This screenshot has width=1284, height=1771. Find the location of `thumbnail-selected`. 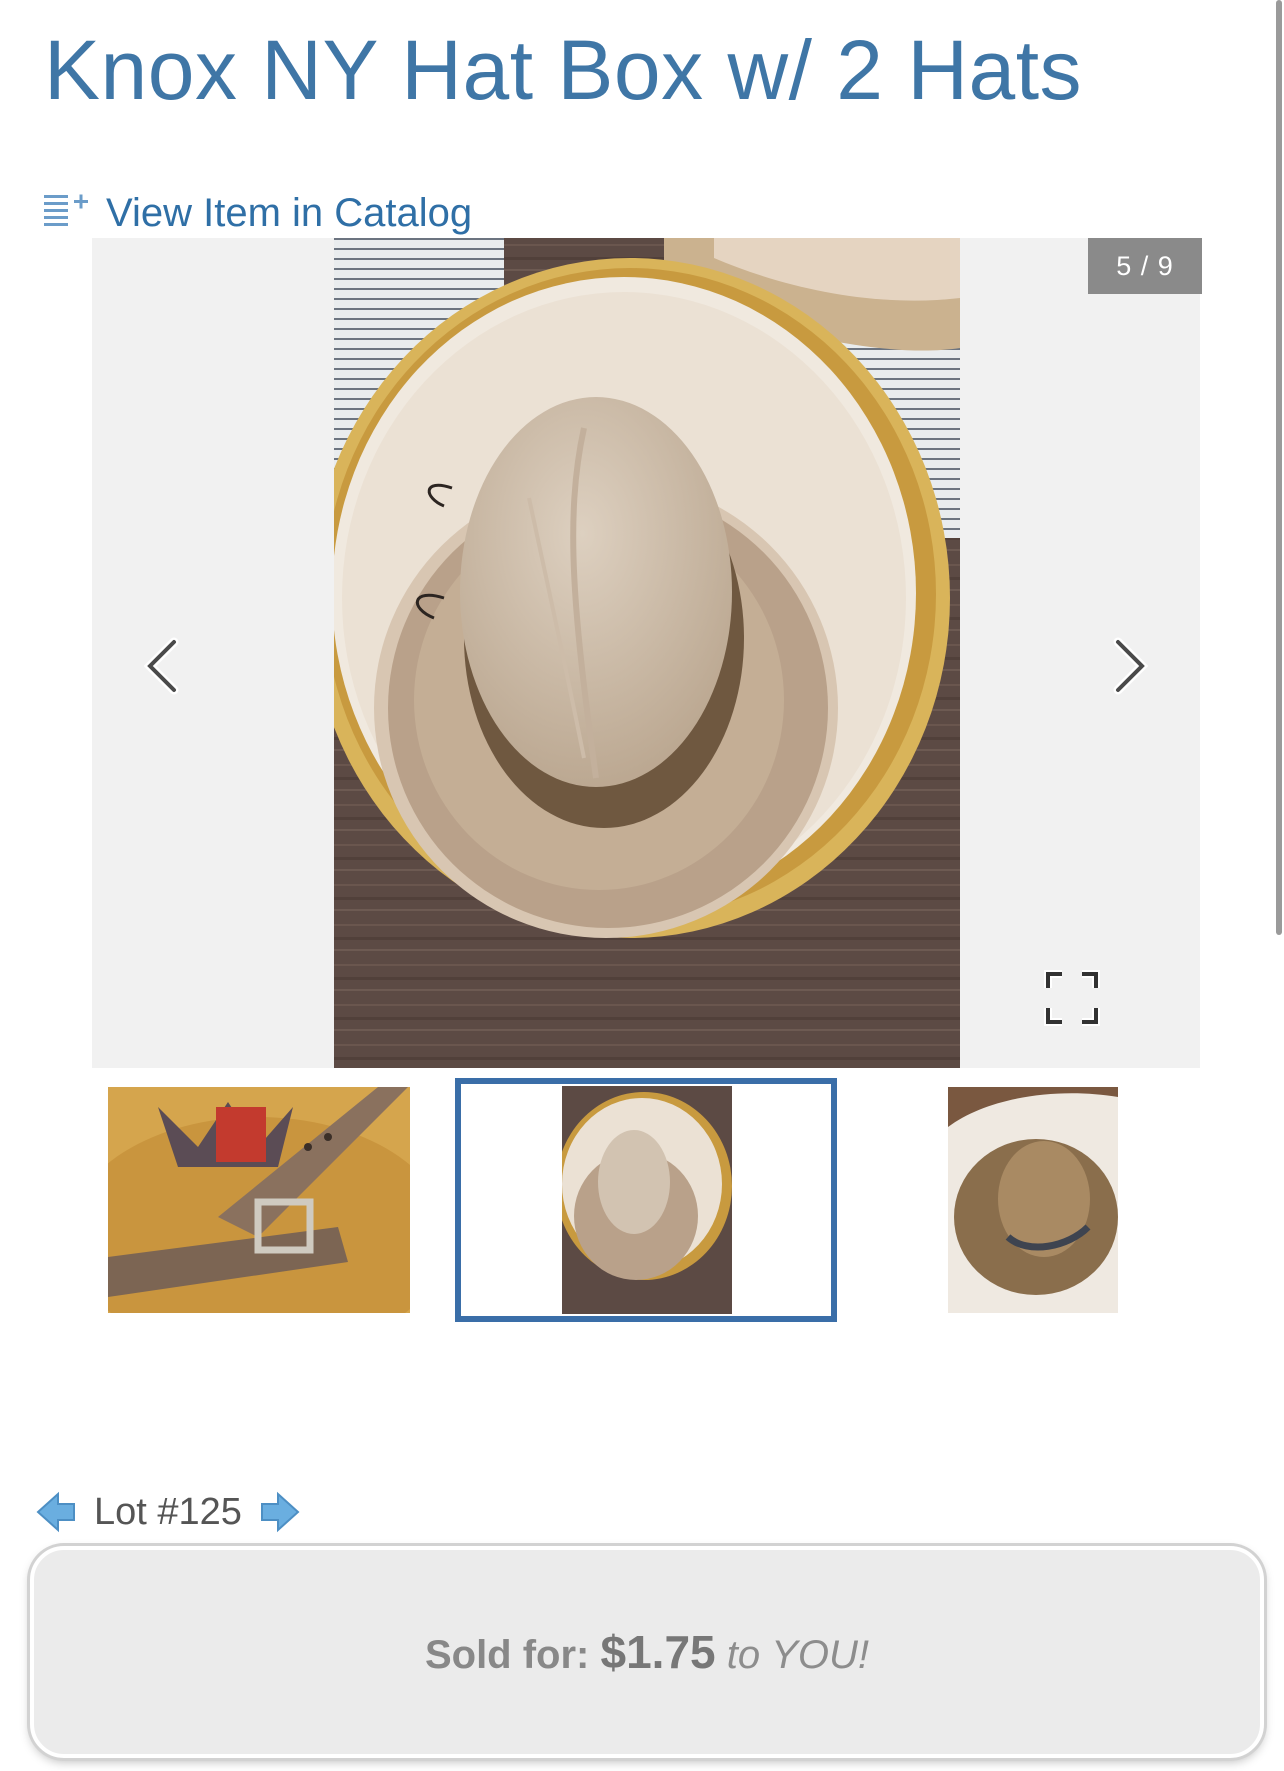

thumbnail-selected is located at coordinates (646, 1200).